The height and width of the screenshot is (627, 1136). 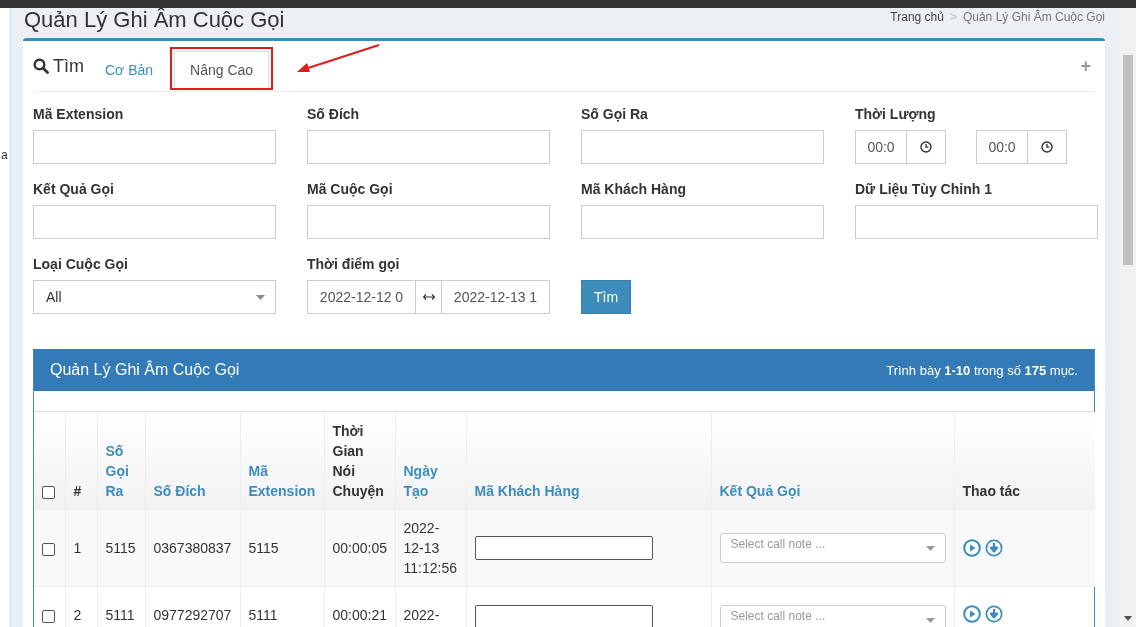 I want to click on table-cell: 2022-12-13 11:12:56, so click(x=430, y=548).